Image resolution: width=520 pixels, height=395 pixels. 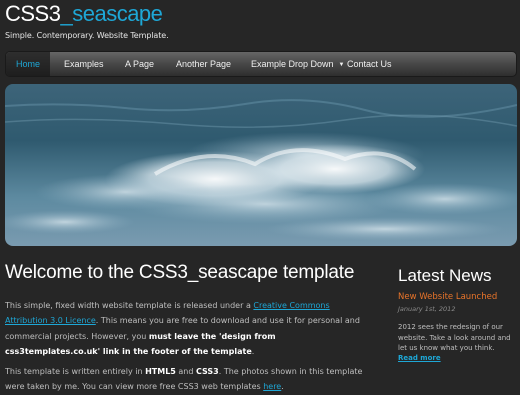 I want to click on intro-text-3: ., so click(x=253, y=352).